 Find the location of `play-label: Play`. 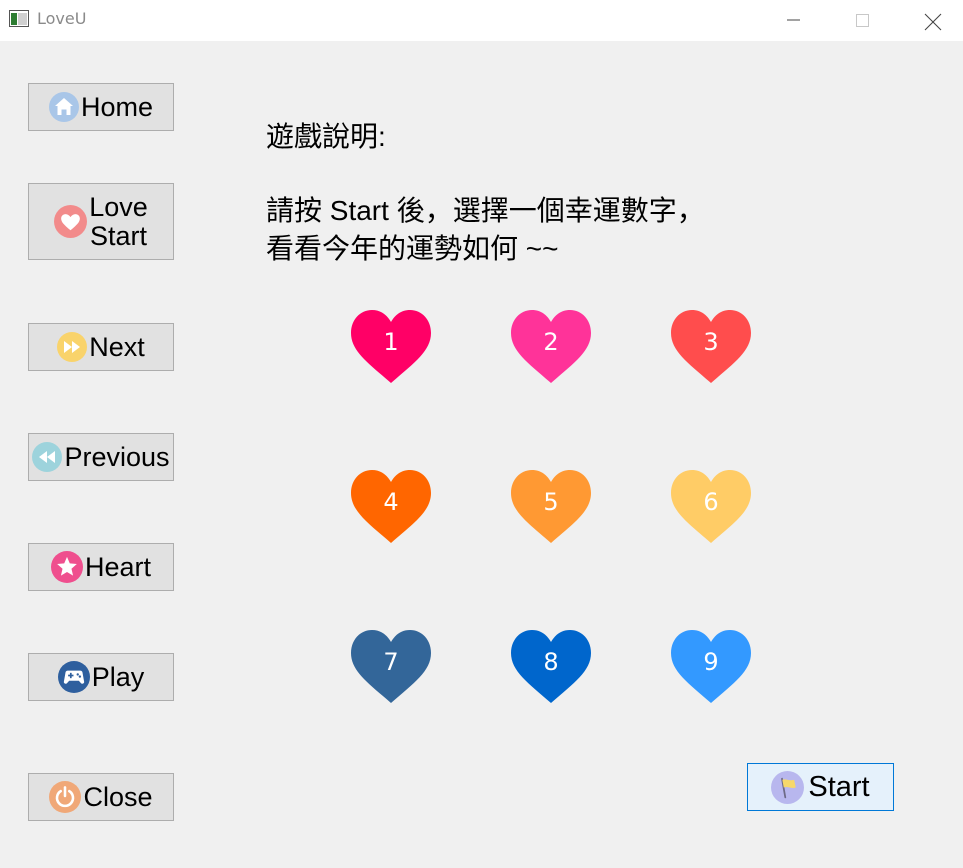

play-label: Play is located at coordinates (118, 676).